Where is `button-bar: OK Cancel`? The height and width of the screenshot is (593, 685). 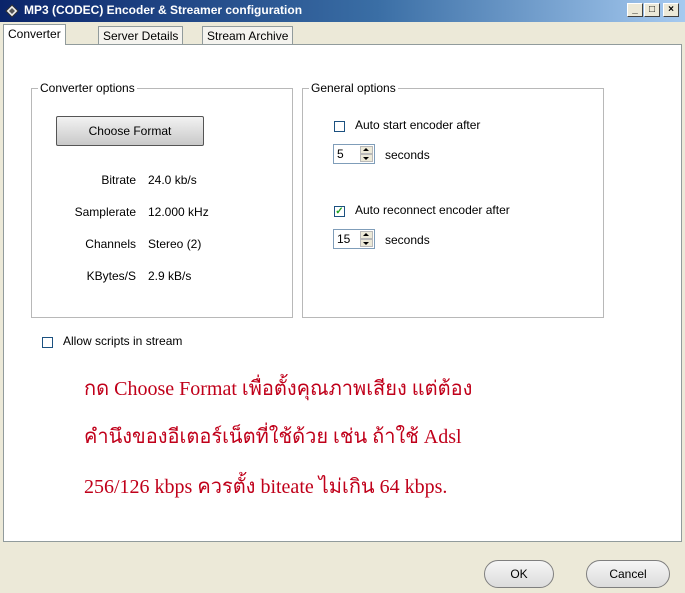
button-bar: OK Cancel is located at coordinates (342, 567).